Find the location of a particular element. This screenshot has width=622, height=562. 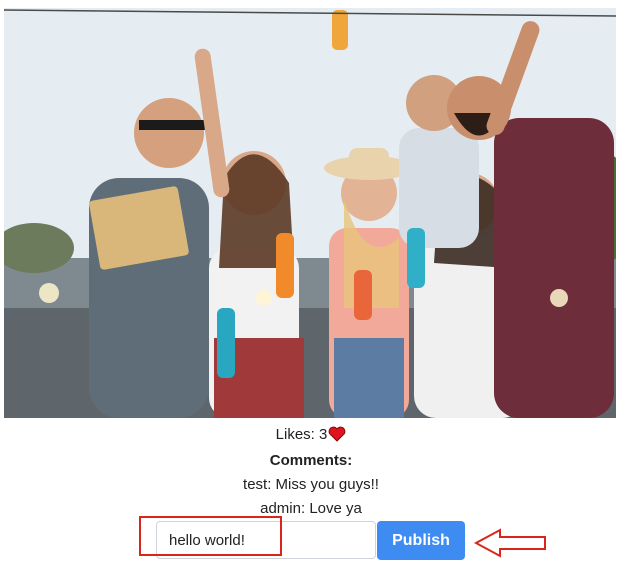

likes-row: Likes: 3 is located at coordinates (311, 436).